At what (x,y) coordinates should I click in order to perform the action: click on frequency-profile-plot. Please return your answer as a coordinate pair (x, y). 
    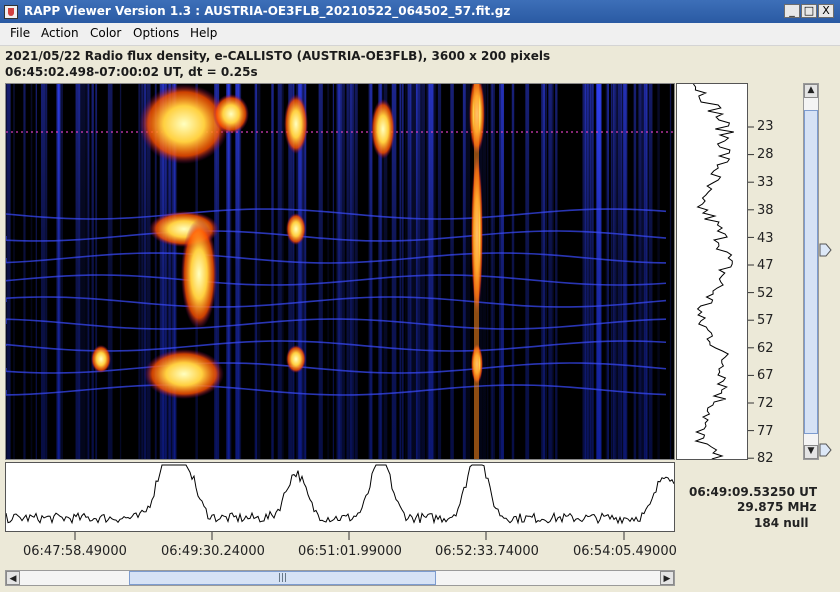
    Looking at the image, I should click on (712, 271).